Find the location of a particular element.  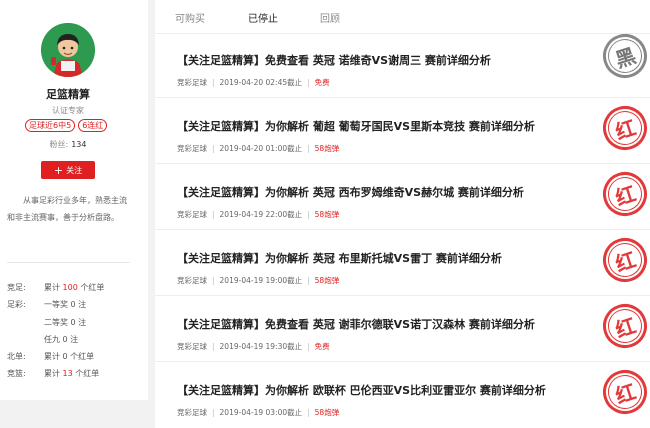

stat-beidan: 北单: 累计 0 个红单 is located at coordinates (50, 356).